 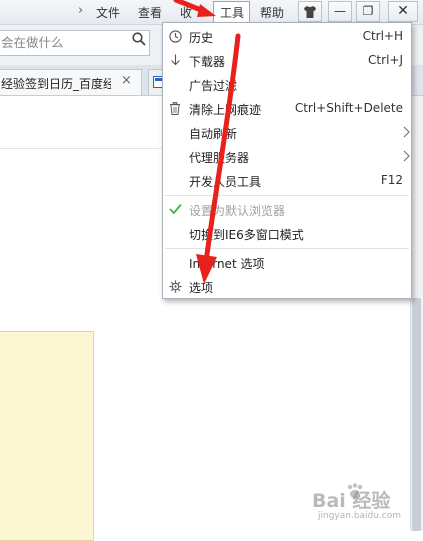 I want to click on menu-item-label: 历史, so click(x=201, y=38).